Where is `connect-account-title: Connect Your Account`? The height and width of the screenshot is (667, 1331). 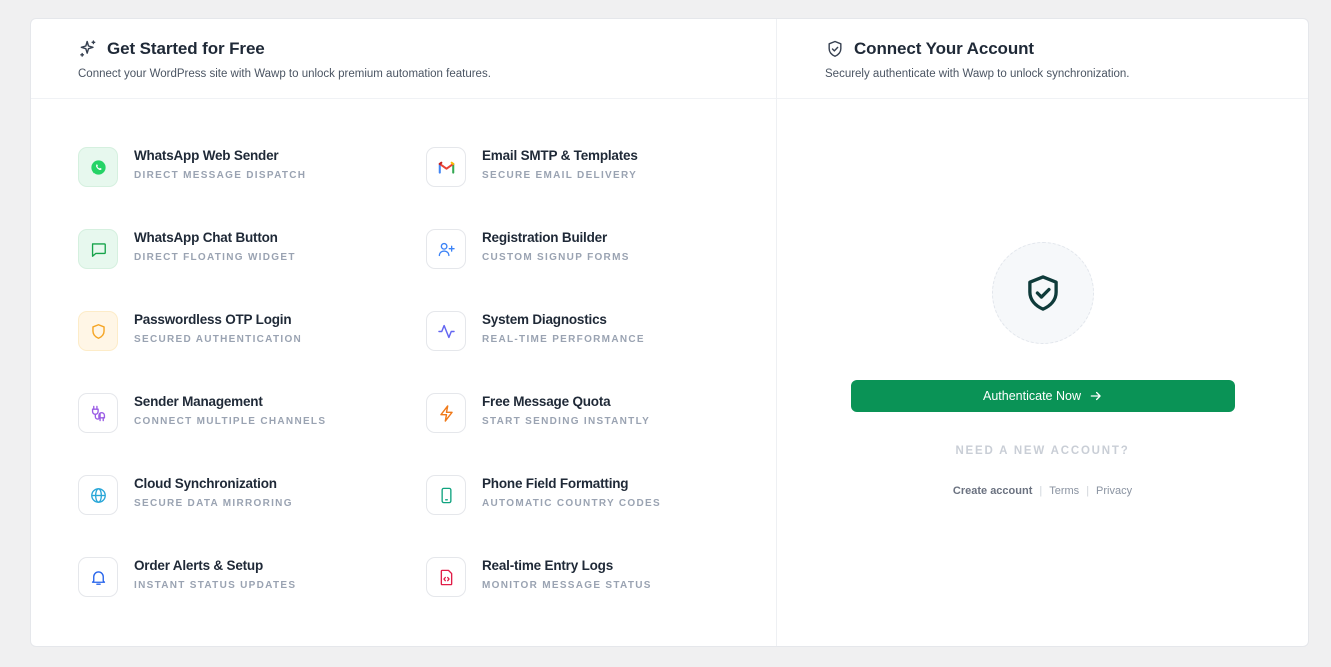 connect-account-title: Connect Your Account is located at coordinates (944, 48).